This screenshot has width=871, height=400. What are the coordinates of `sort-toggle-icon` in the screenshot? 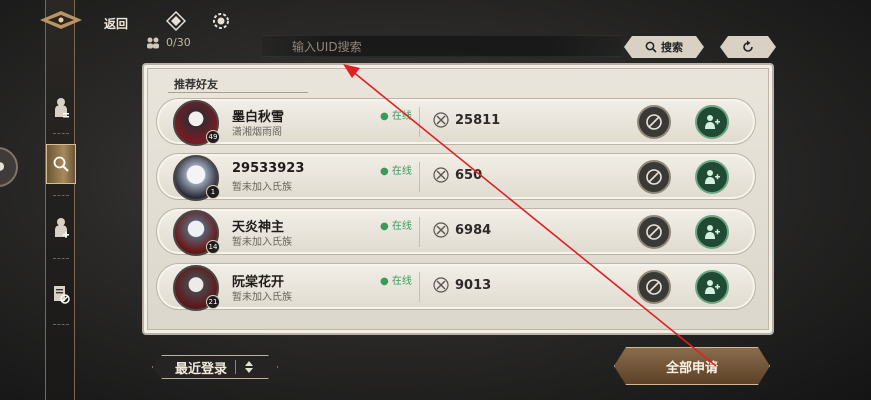 It's located at (249, 367).